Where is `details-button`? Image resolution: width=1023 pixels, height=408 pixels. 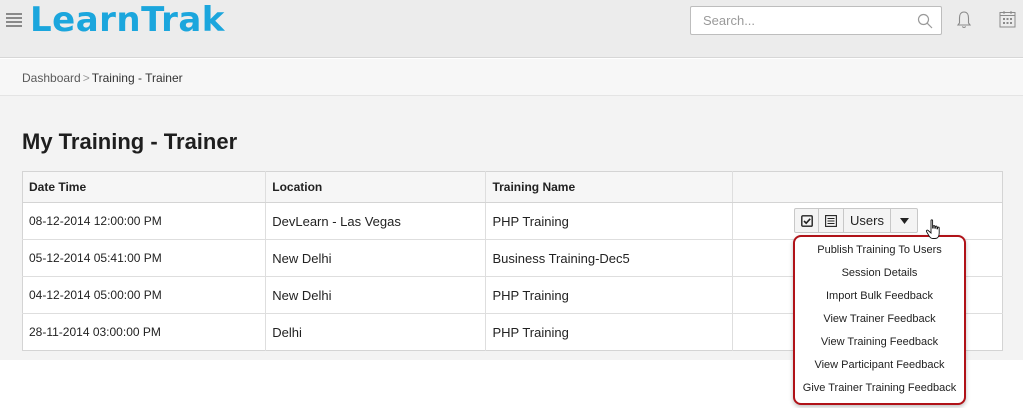
details-button is located at coordinates (831, 220).